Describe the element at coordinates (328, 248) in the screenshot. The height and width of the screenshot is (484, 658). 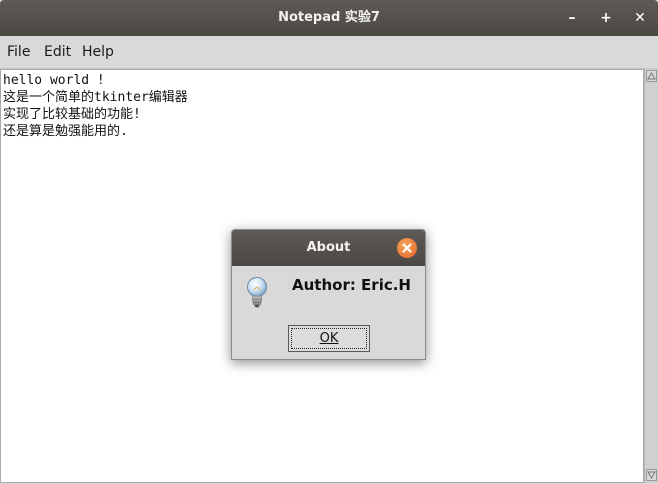
I see `dialog-title-bar: About` at that location.